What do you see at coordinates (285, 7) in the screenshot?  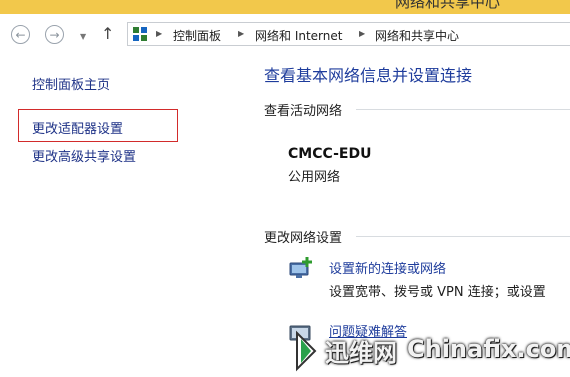 I see `window-titlebar: 网络和共享中心` at bounding box center [285, 7].